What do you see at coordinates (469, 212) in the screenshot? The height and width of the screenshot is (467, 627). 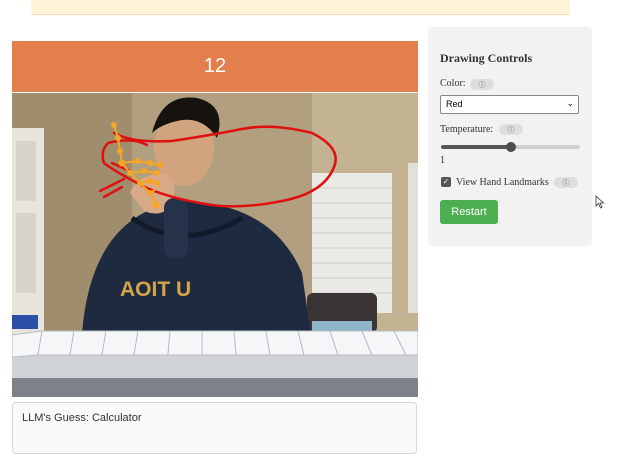 I see `restart-button: Restart` at bounding box center [469, 212].